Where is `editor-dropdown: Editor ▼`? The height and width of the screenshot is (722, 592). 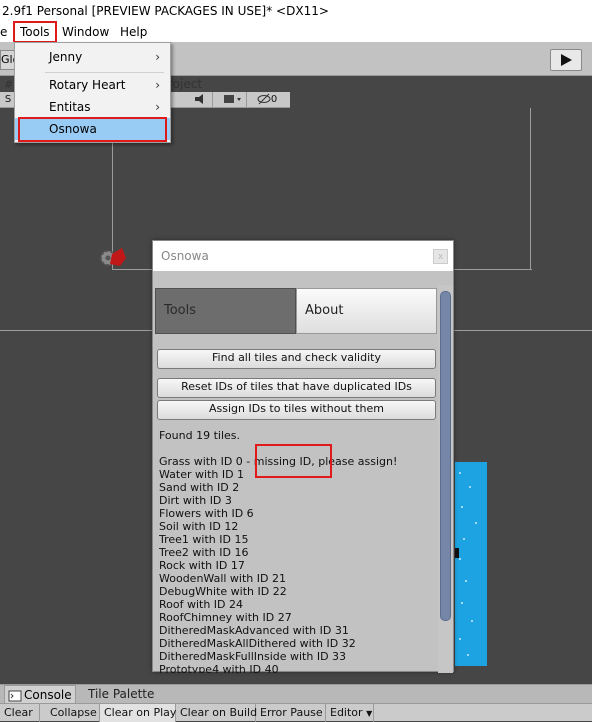
editor-dropdown: Editor ▼ is located at coordinates (350, 713).